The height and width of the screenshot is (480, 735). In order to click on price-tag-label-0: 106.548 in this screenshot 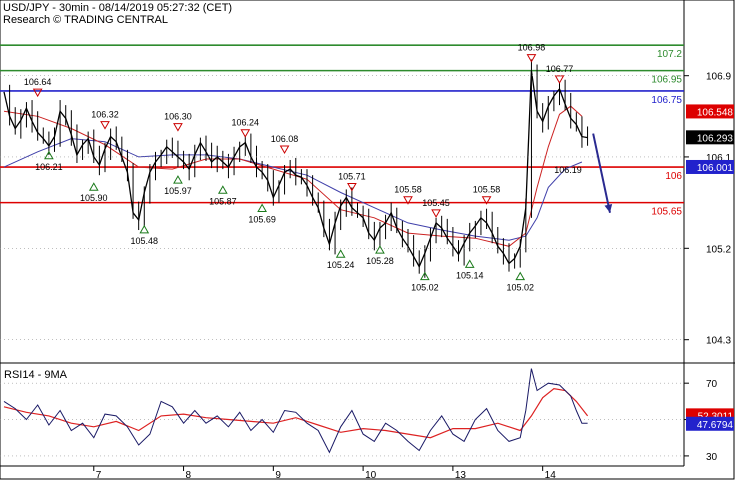, I will do `click(715, 112)`.